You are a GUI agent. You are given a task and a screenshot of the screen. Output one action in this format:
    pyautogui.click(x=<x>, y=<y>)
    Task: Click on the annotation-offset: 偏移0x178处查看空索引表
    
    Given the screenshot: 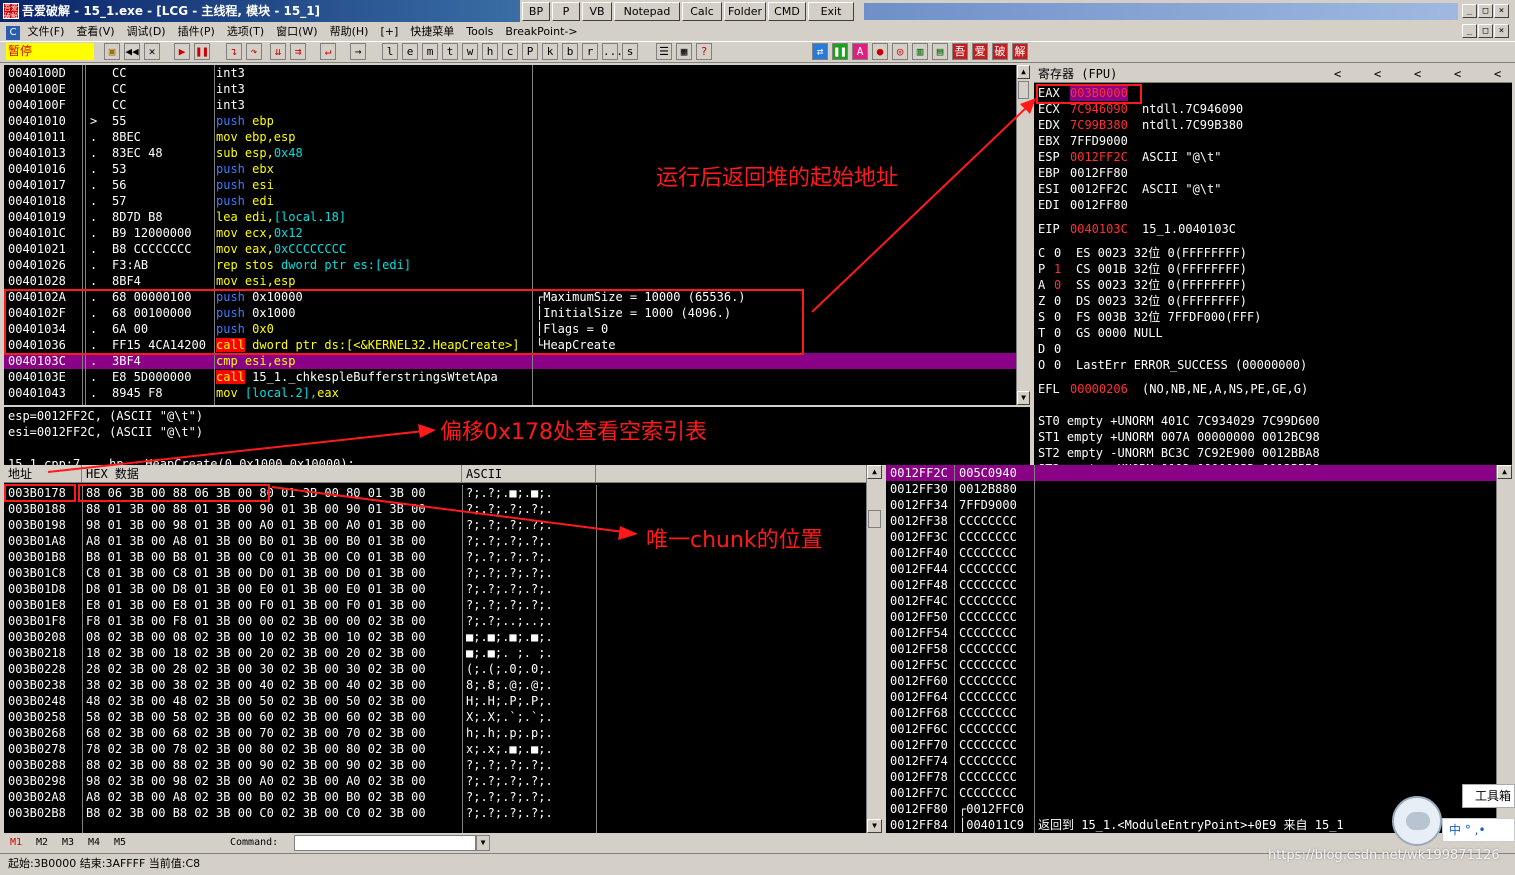 What is the action you would take?
    pyautogui.click(x=574, y=432)
    